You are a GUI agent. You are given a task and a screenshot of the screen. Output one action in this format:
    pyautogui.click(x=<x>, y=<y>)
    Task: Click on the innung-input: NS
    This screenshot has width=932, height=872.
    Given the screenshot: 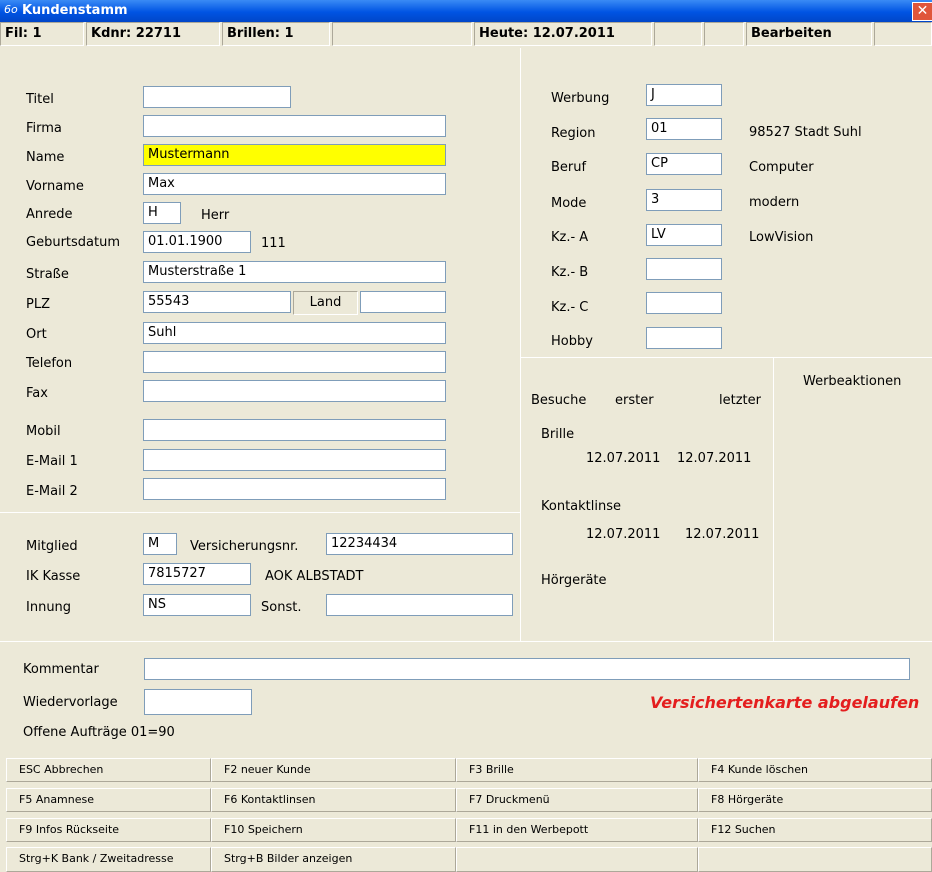 What is the action you would take?
    pyautogui.click(x=197, y=605)
    